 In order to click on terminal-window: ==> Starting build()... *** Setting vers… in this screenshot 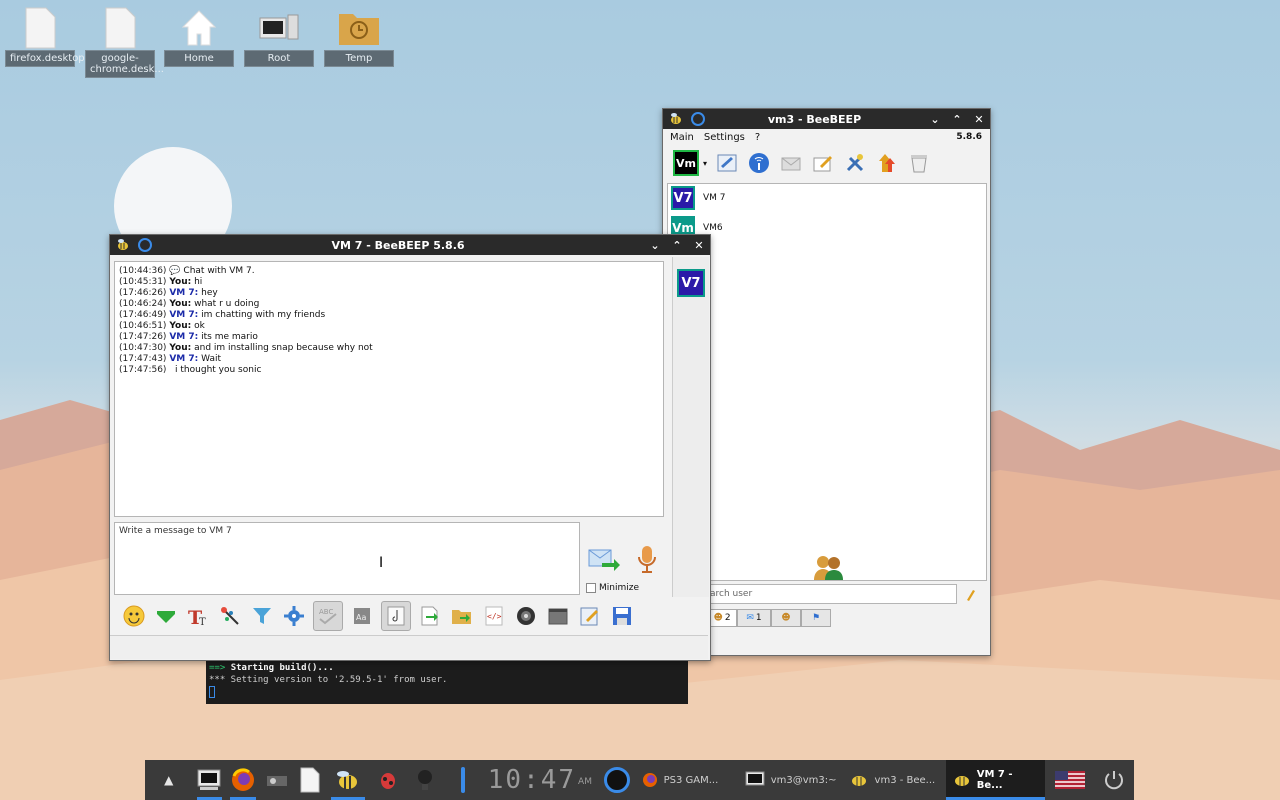, I will do `click(447, 682)`.